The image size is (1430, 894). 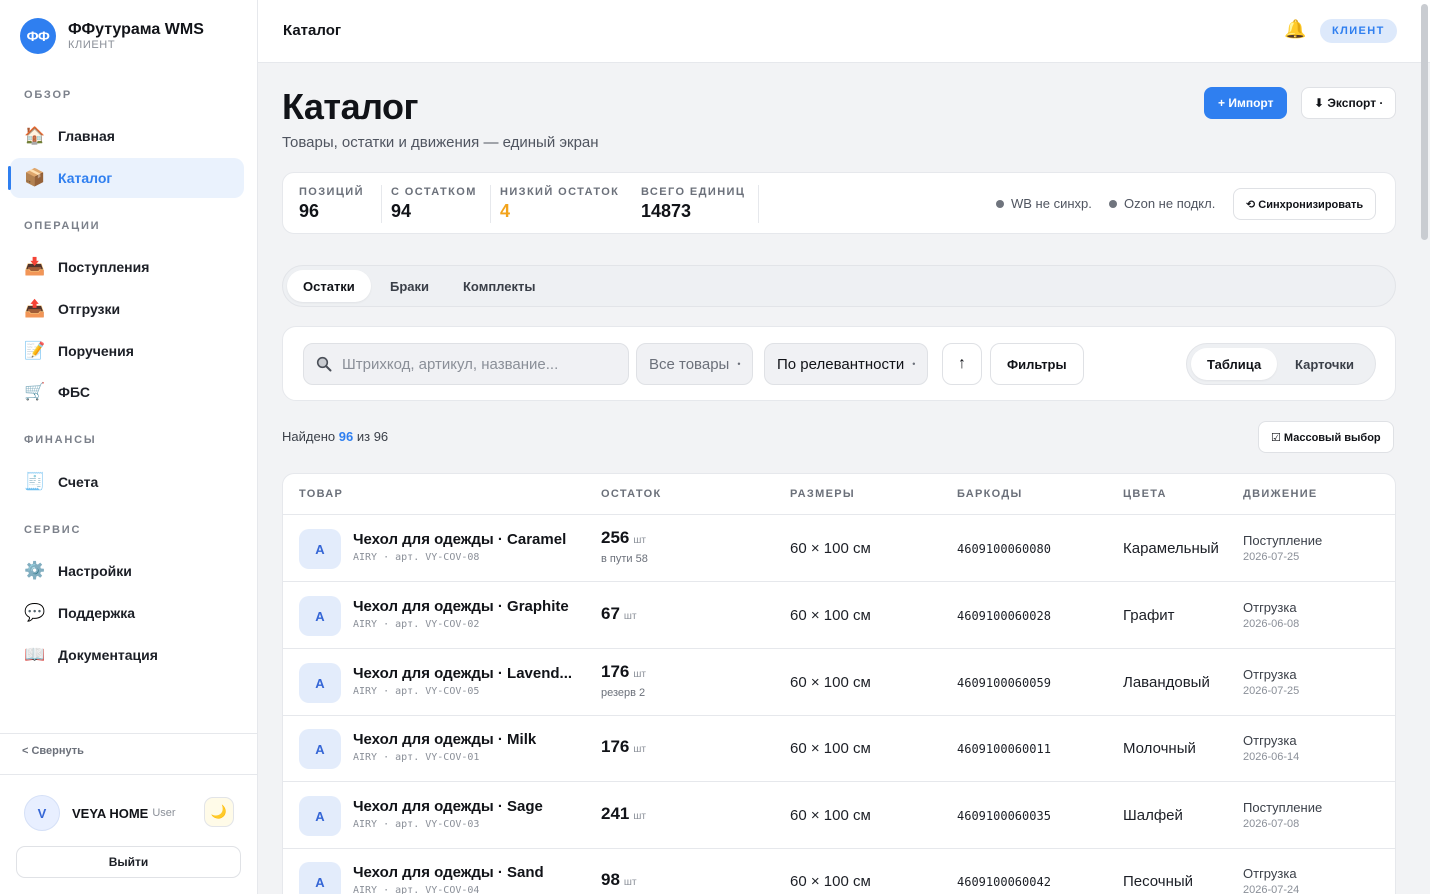 What do you see at coordinates (610, 879) in the screenshot?
I see `qty-value: 98` at bounding box center [610, 879].